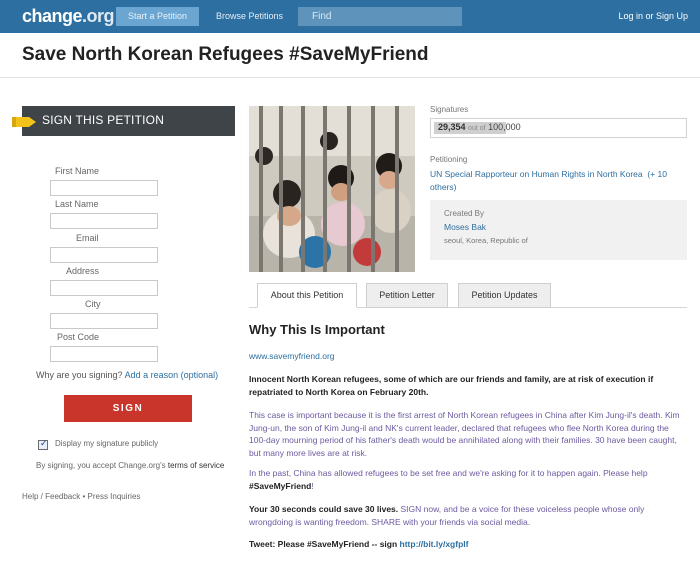 This screenshot has width=700, height=561. What do you see at coordinates (249, 16) in the screenshot?
I see `browse-petitions-link: Browse Petitions` at bounding box center [249, 16].